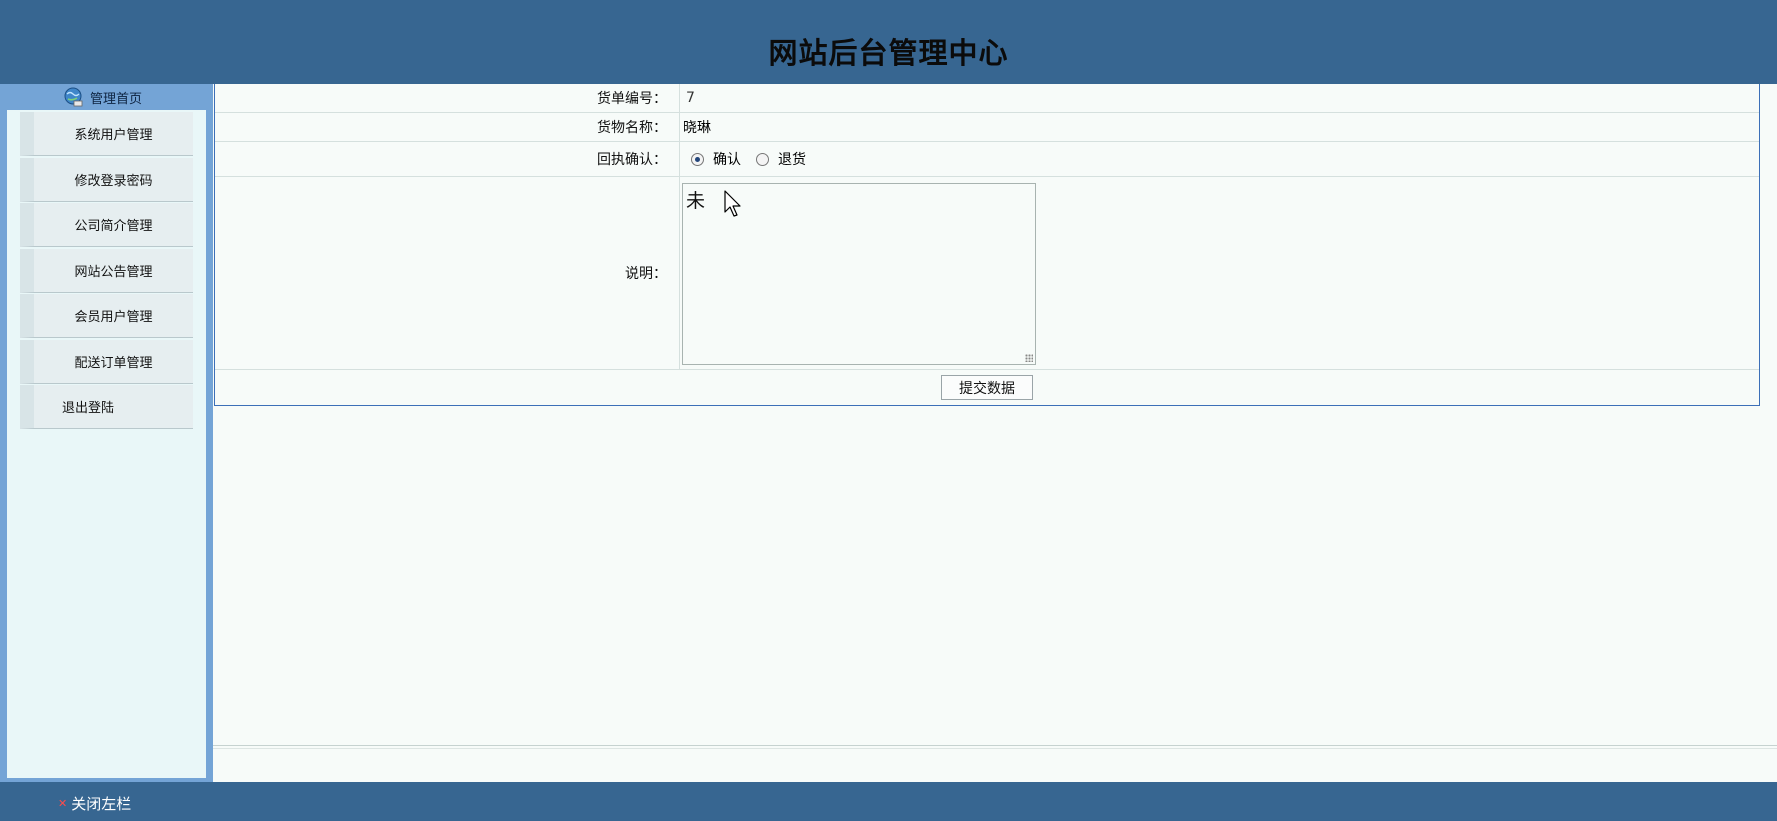 This screenshot has height=821, width=1777. What do you see at coordinates (727, 159) in the screenshot?
I see `radio-confirm-label: 确认` at bounding box center [727, 159].